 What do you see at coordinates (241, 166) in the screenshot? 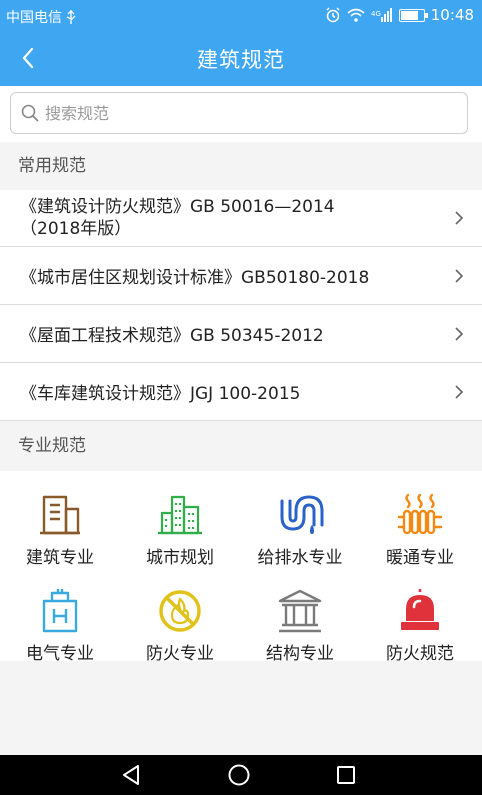
I see `section-title-common: 常用规范` at bounding box center [241, 166].